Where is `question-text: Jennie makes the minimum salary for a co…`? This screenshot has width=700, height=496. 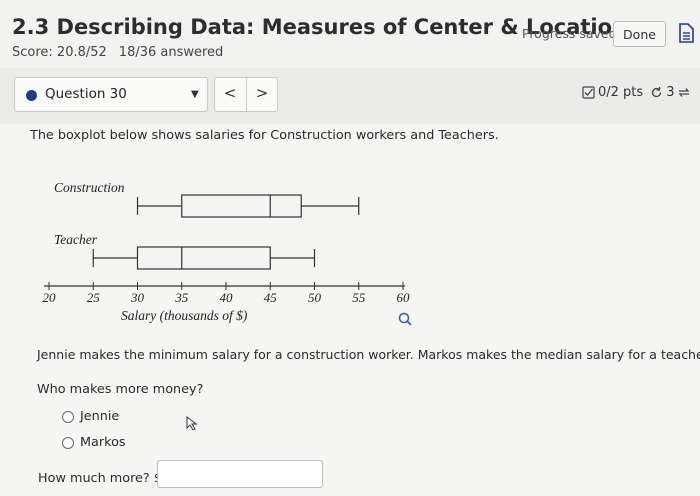
question-text: Jennie makes the minimum salary for a co… is located at coordinates (368, 354).